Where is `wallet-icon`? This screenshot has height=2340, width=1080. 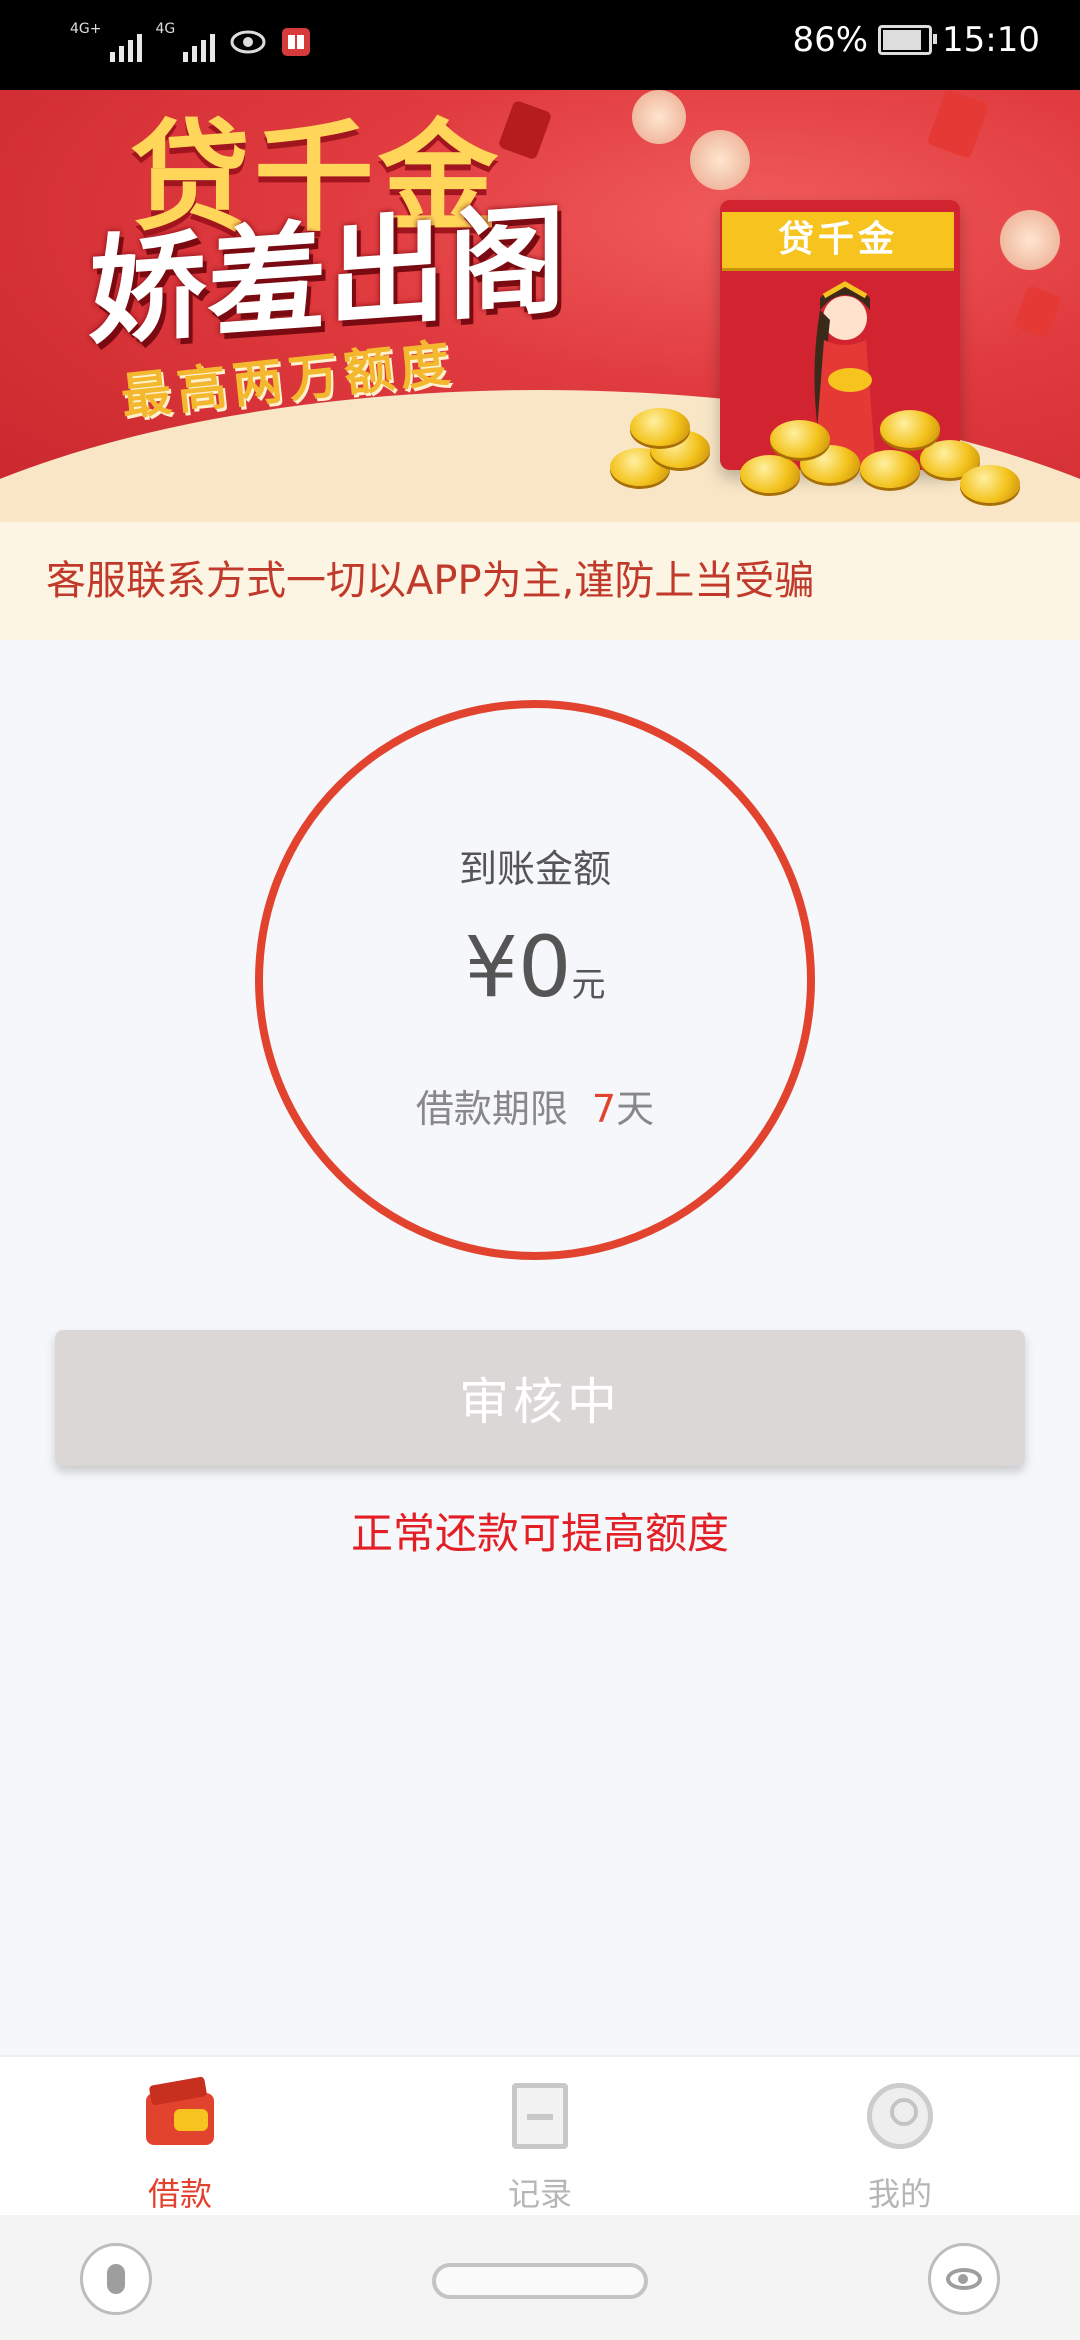
wallet-icon is located at coordinates (180, 2119).